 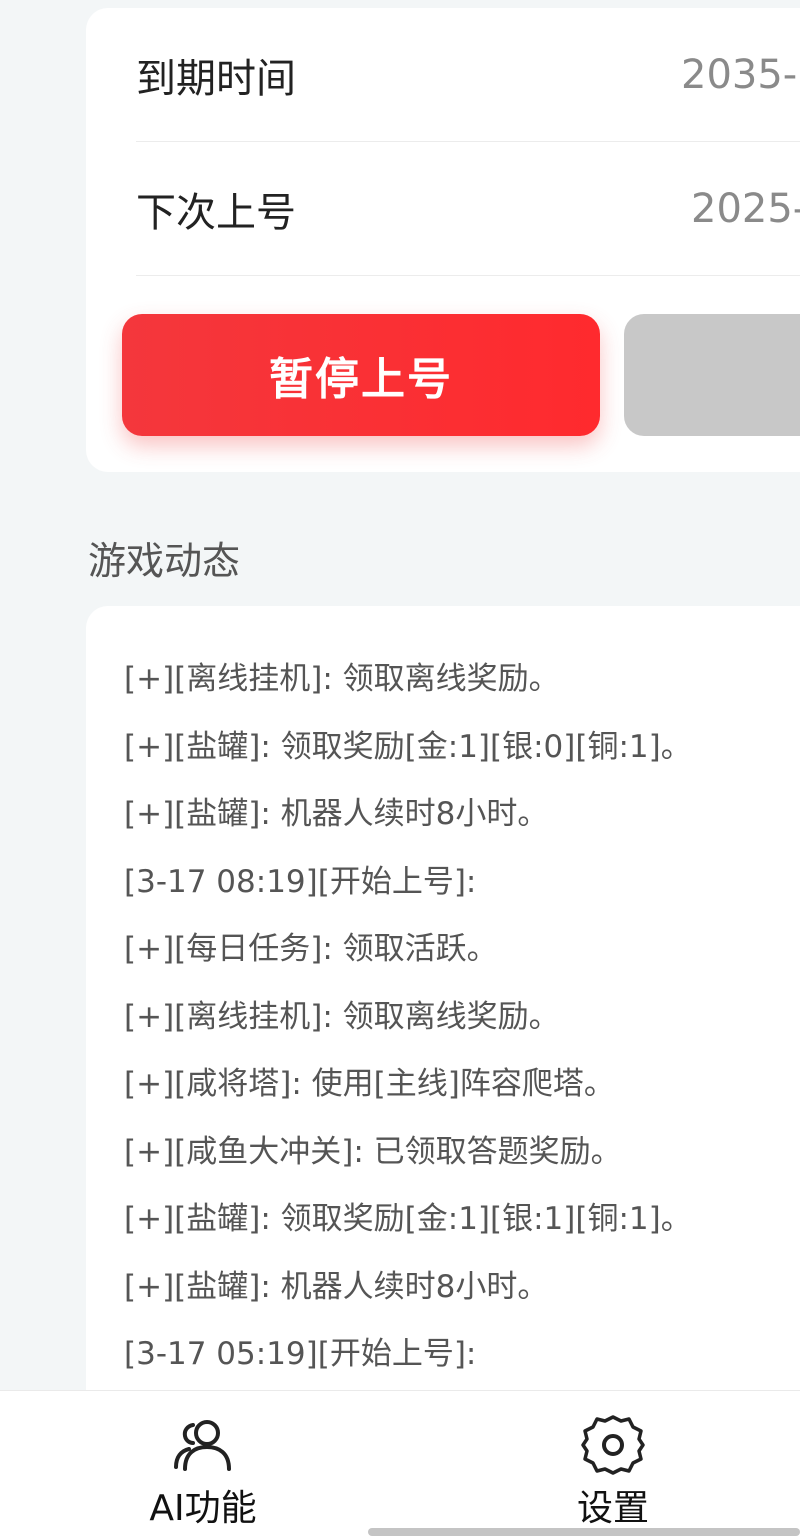 I want to click on next-login-value: 2025-, so click(x=745, y=208).